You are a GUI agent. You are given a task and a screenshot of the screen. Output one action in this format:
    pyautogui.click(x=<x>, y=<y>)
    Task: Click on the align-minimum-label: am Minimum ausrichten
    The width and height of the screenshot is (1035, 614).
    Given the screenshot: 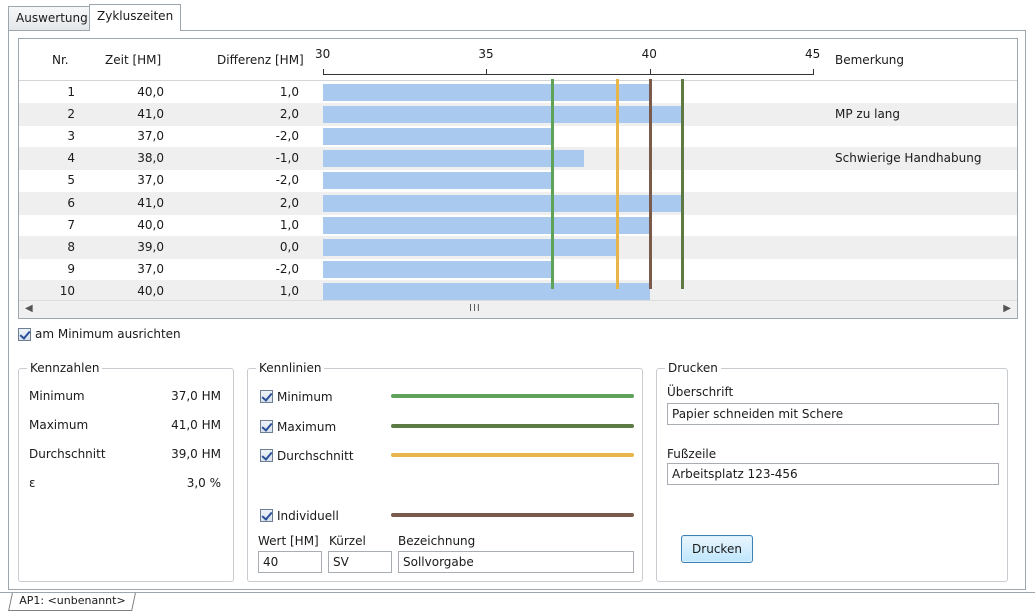 What is the action you would take?
    pyautogui.click(x=108, y=334)
    